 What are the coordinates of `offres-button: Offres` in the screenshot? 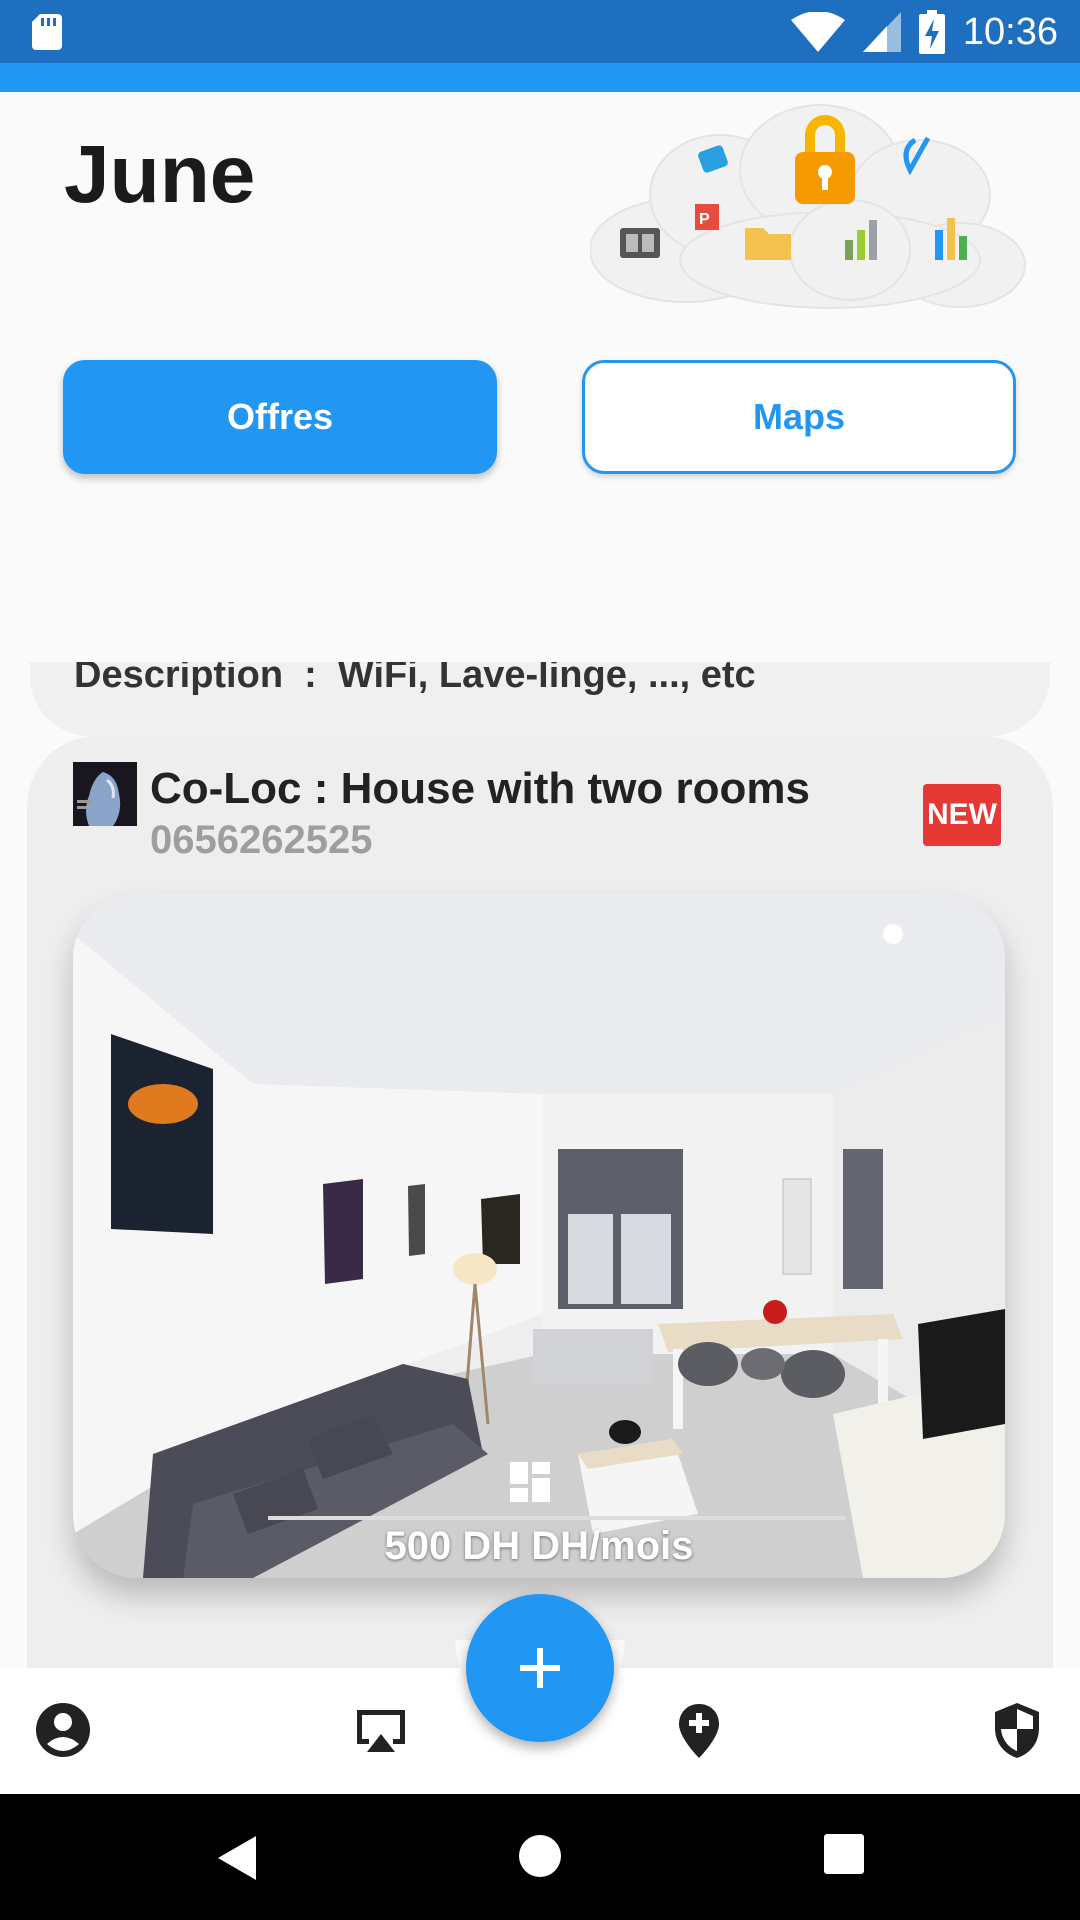 It's located at (280, 417).